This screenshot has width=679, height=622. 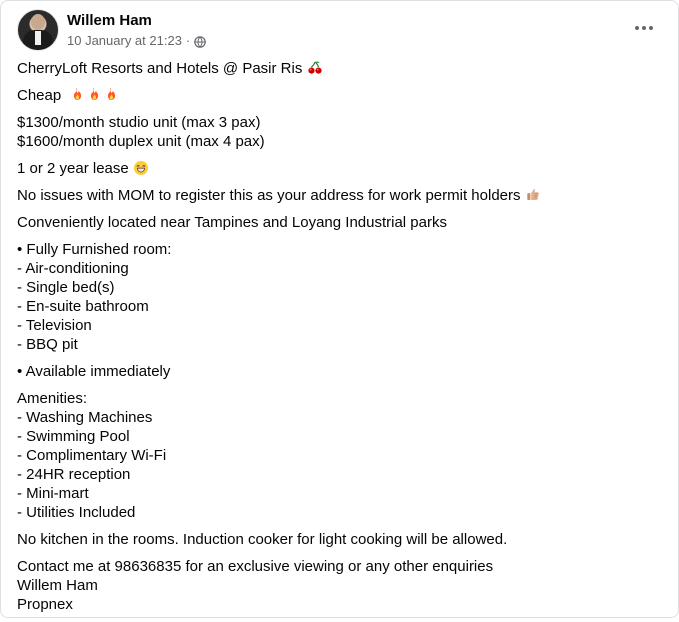 I want to click on cherry-icon, so click(x=315, y=68).